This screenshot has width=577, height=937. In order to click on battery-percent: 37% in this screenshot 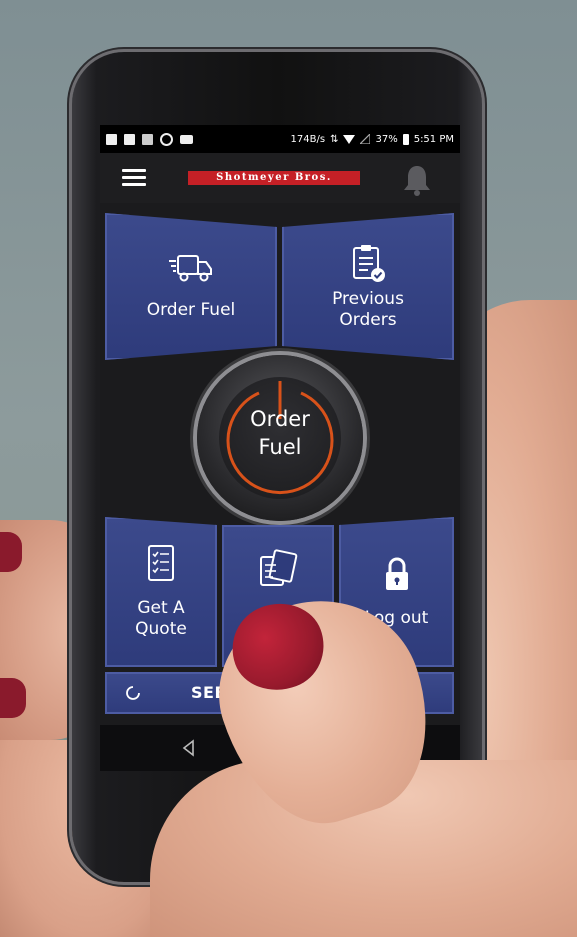, I will do `click(386, 139)`.